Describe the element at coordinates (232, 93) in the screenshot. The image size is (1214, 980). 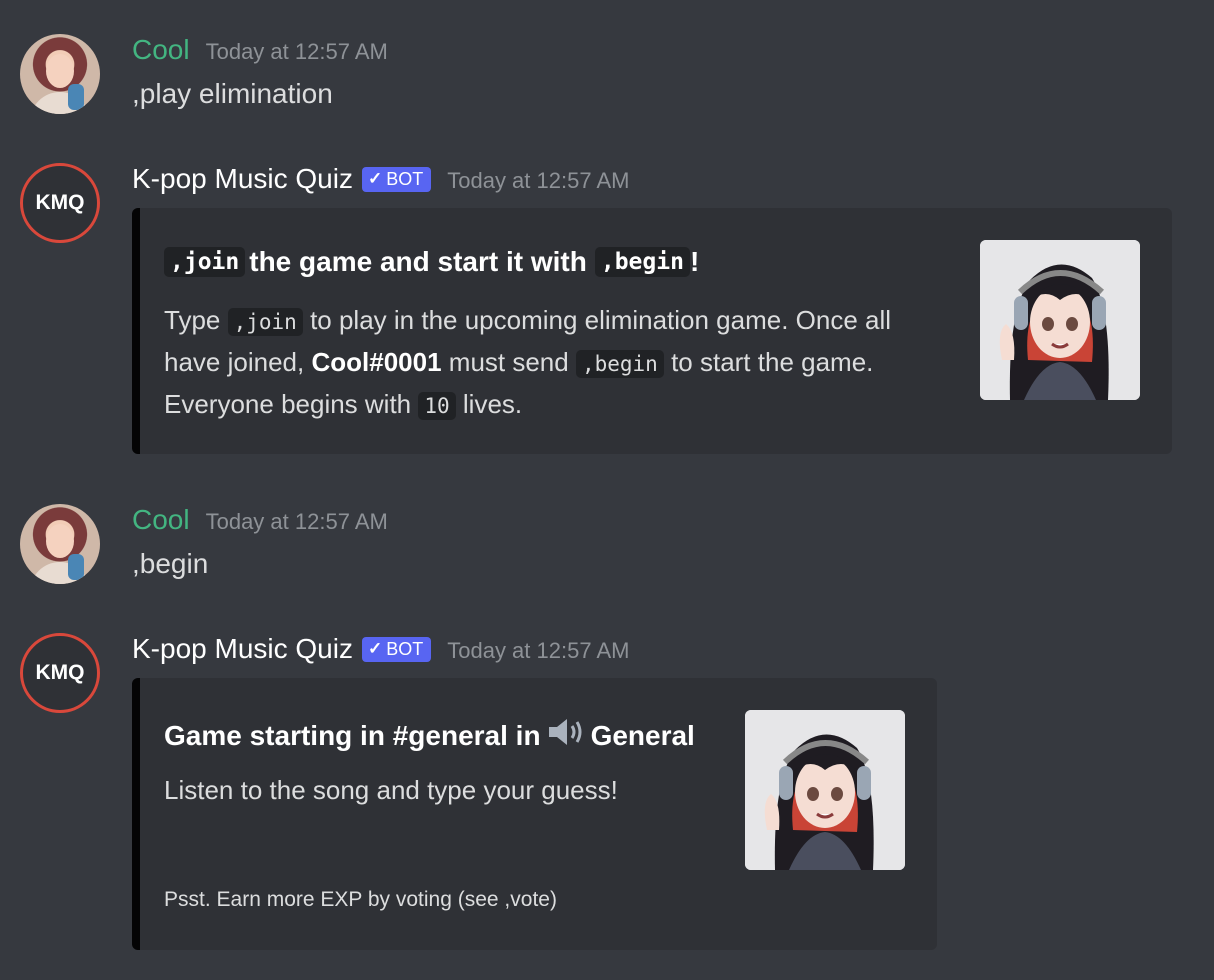
I see `message-text: ,play elimination` at that location.